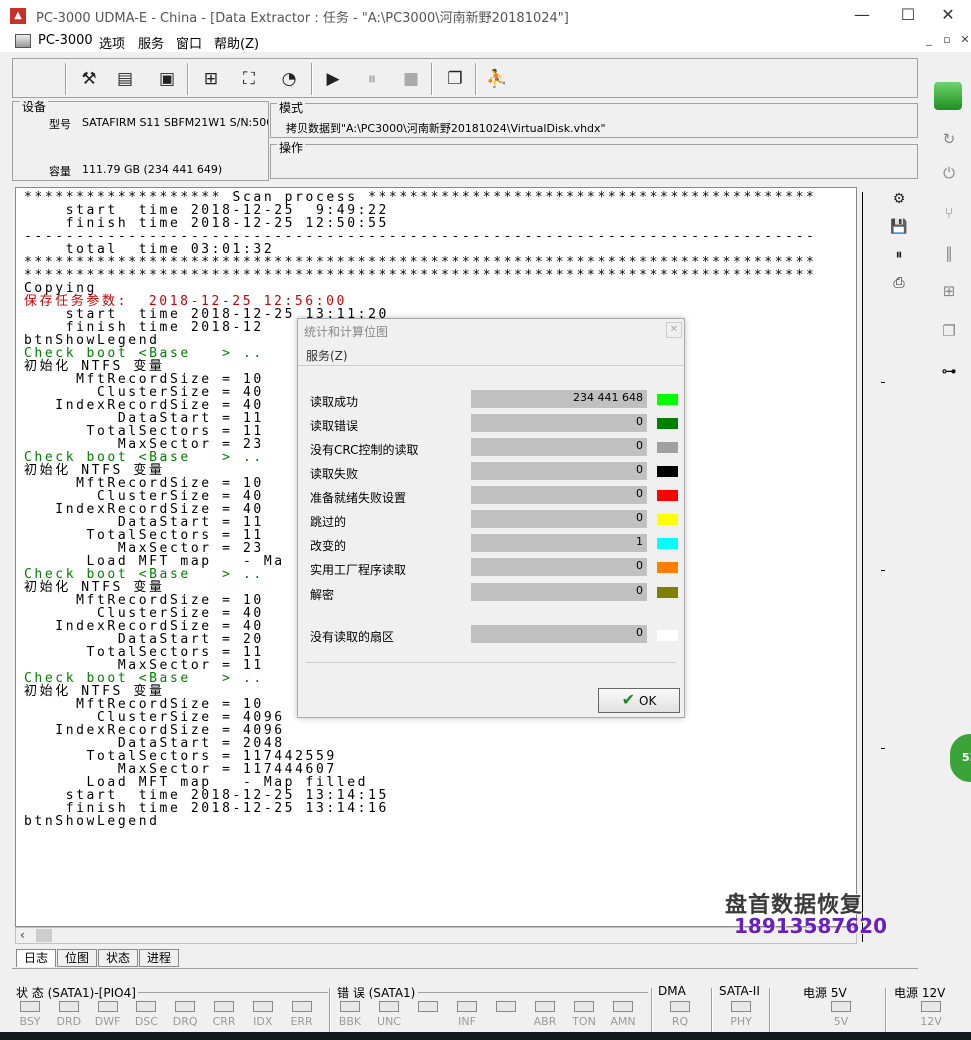  Describe the element at coordinates (125, 79) in the screenshot. I see `tape-icon: ▤` at that location.